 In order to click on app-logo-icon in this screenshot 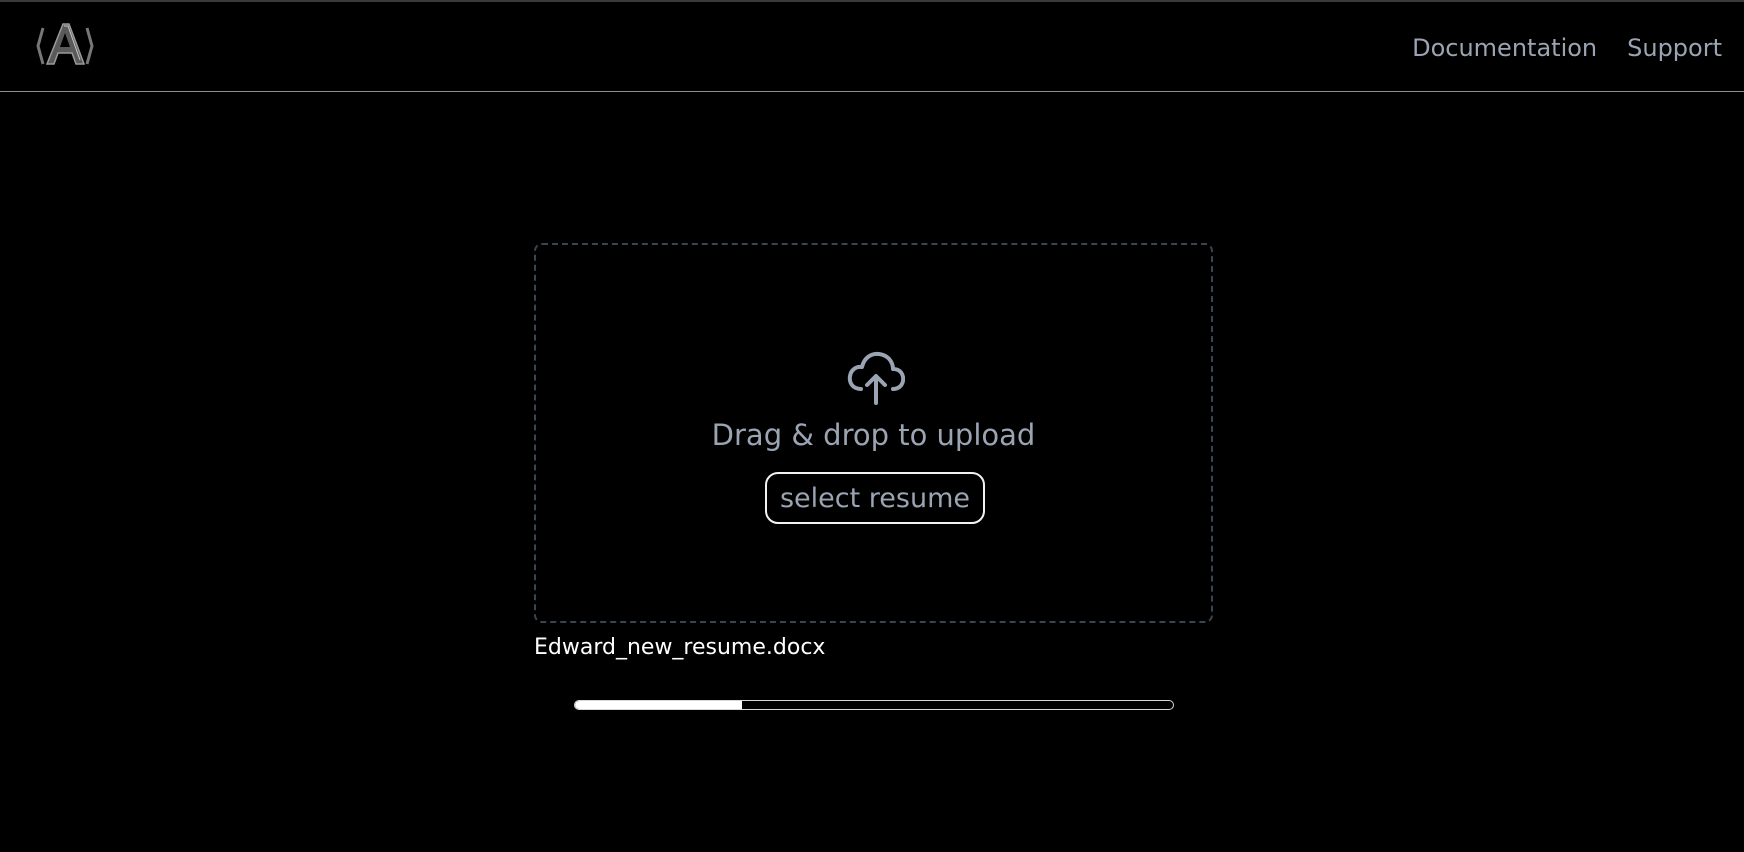, I will do `click(65, 45)`.